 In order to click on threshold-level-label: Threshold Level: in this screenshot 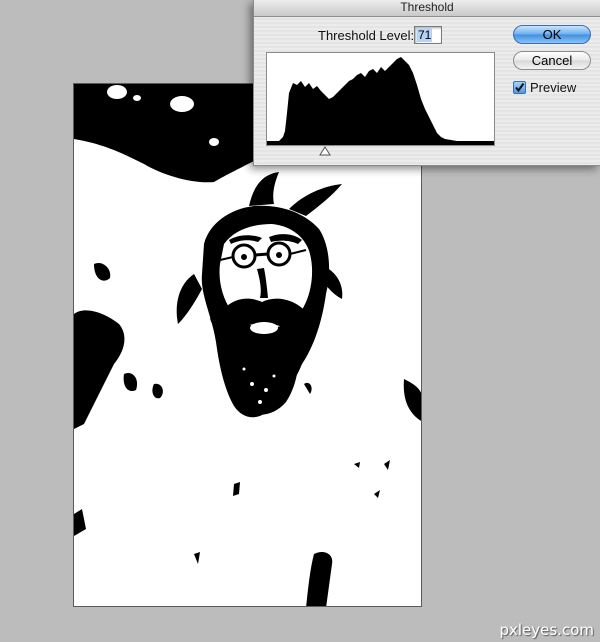, I will do `click(366, 35)`.